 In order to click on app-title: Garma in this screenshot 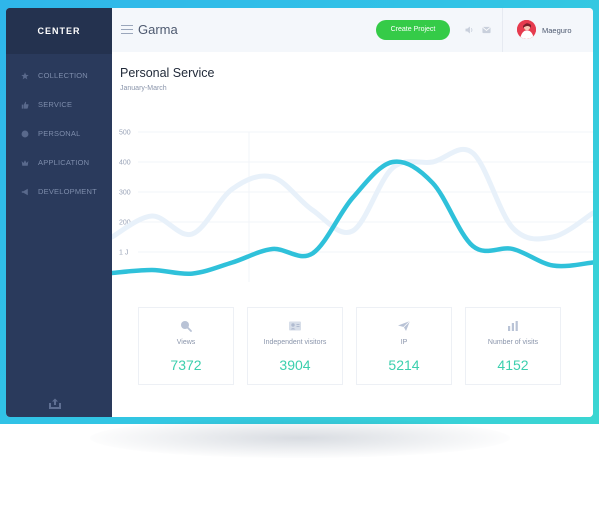, I will do `click(158, 29)`.